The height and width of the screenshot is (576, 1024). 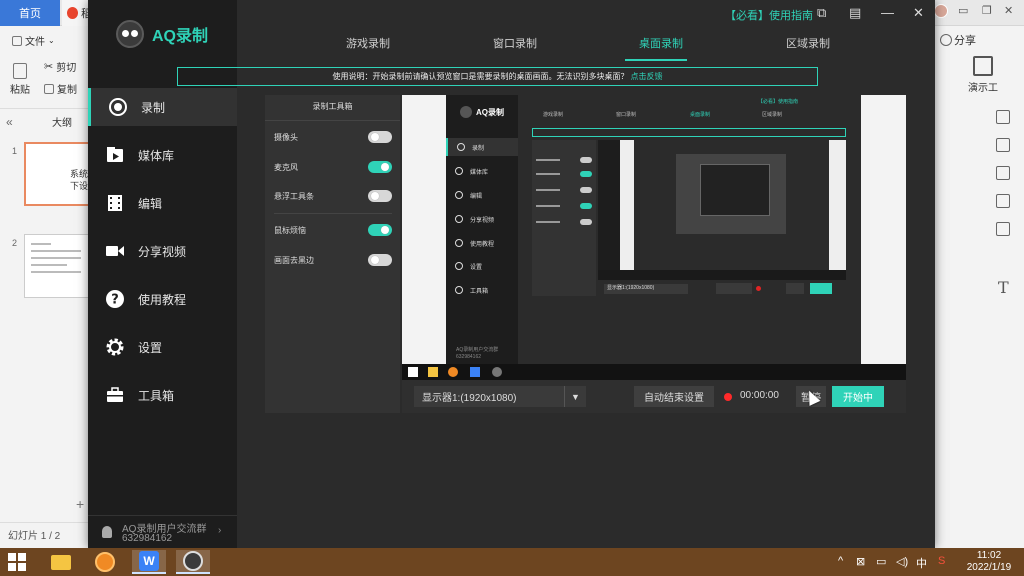 I want to click on slide-thumbnail, so click(x=59, y=266).